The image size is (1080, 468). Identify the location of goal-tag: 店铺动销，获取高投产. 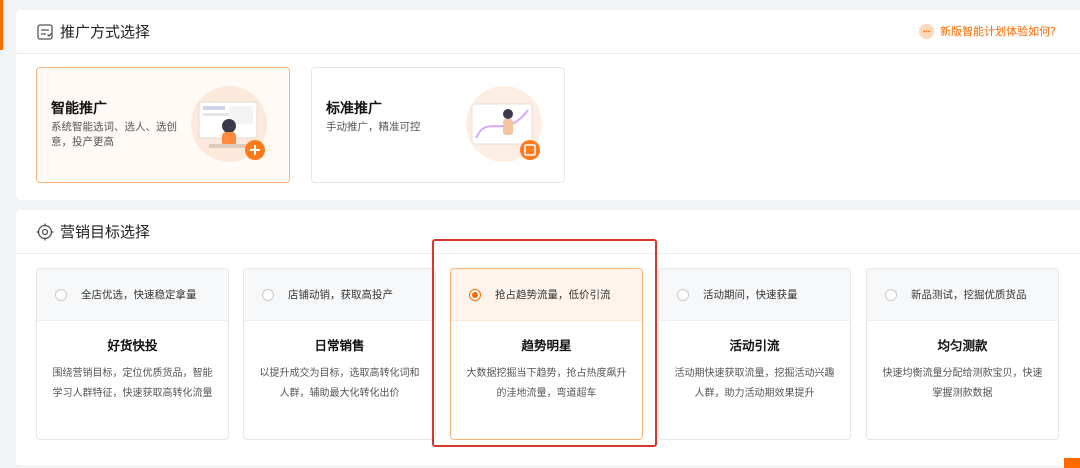
(340, 295).